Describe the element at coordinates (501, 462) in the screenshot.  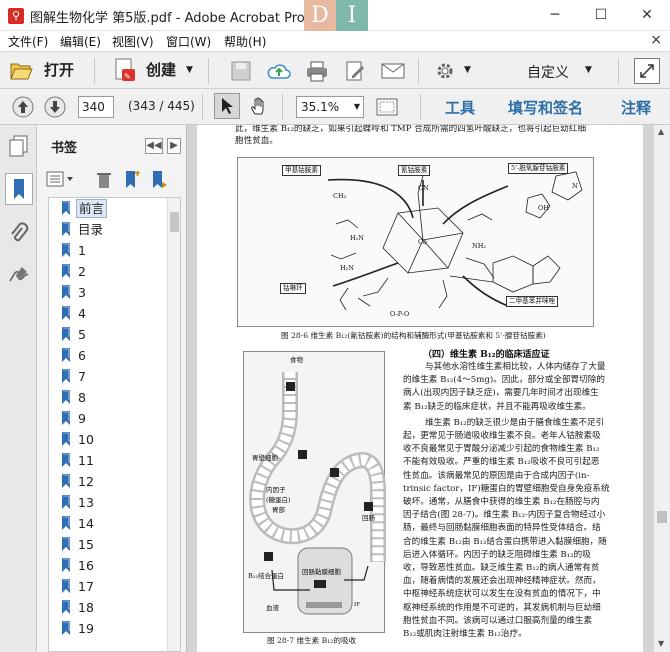
I see `body-text-line: 不能有效吸收。严重的维生素 B₁₂吸收不良可引起恶` at that location.